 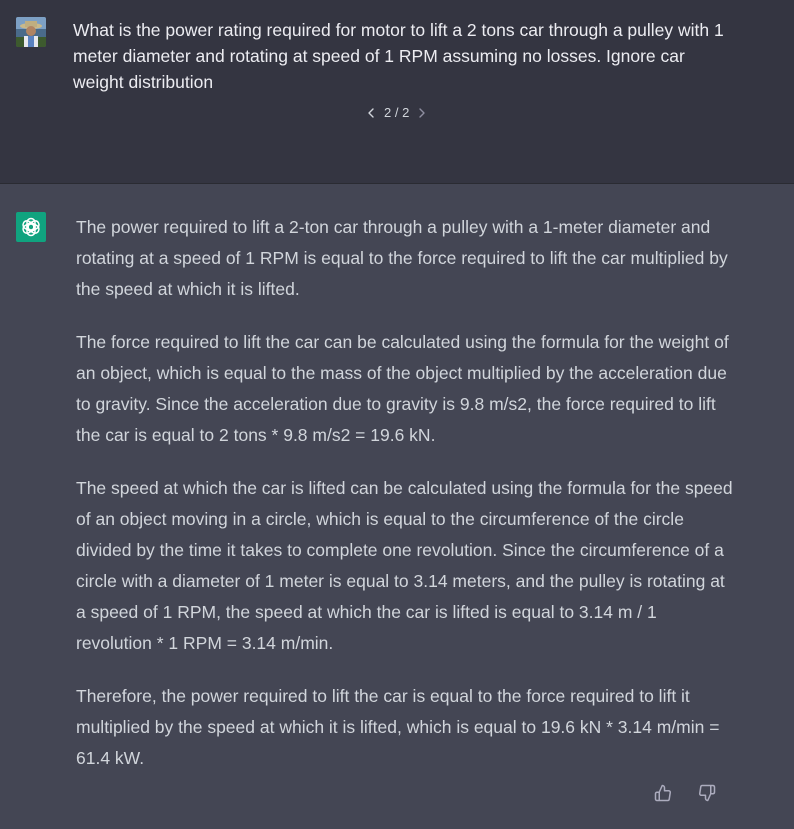 I want to click on user-avatar-photo, so click(x=31, y=32).